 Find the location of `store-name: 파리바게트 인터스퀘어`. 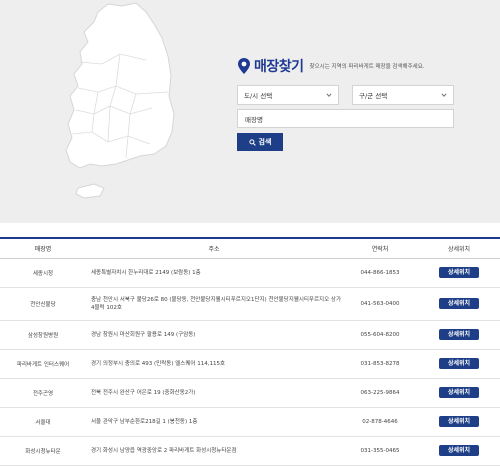

store-name: 파리바게트 인터스퀘어 is located at coordinates (43, 364).